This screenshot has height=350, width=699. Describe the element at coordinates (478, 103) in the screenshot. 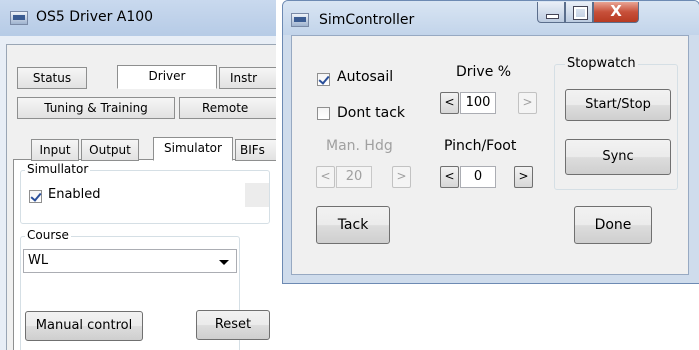

I see `drive-value: 100` at that location.